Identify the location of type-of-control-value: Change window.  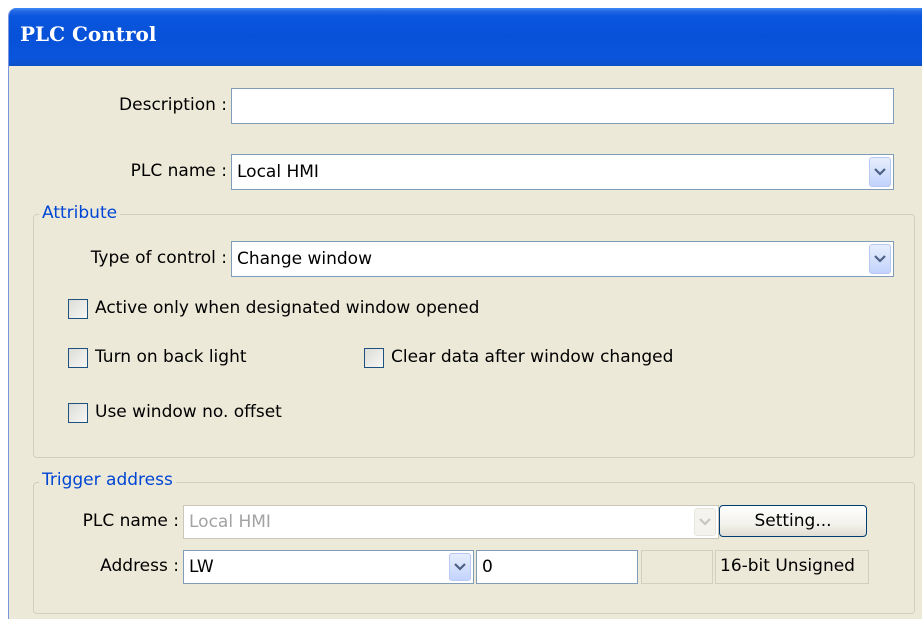
(304, 259).